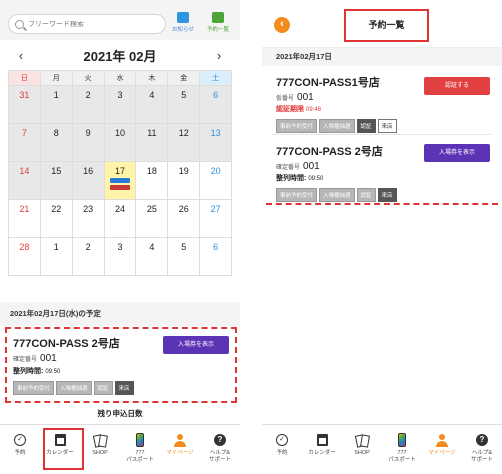 The image size is (502, 474). I want to click on tab-highlight, so click(63, 449).